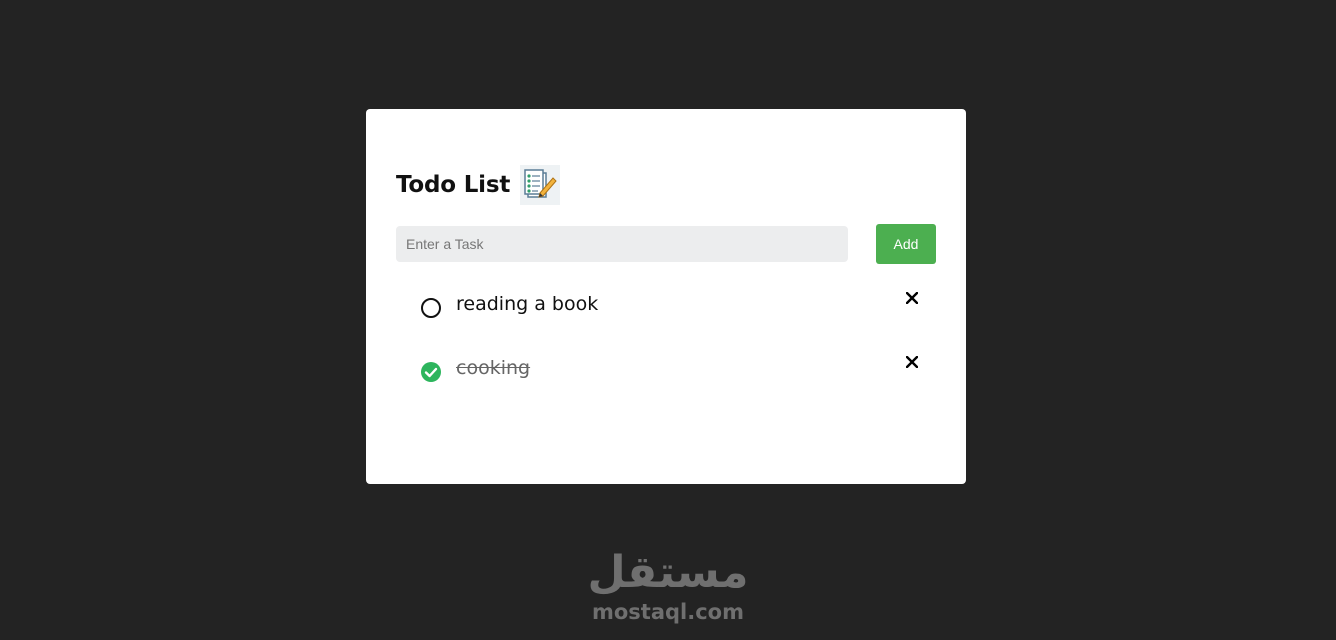 Image resolution: width=1336 pixels, height=640 pixels. I want to click on task-input-row: Add, so click(666, 244).